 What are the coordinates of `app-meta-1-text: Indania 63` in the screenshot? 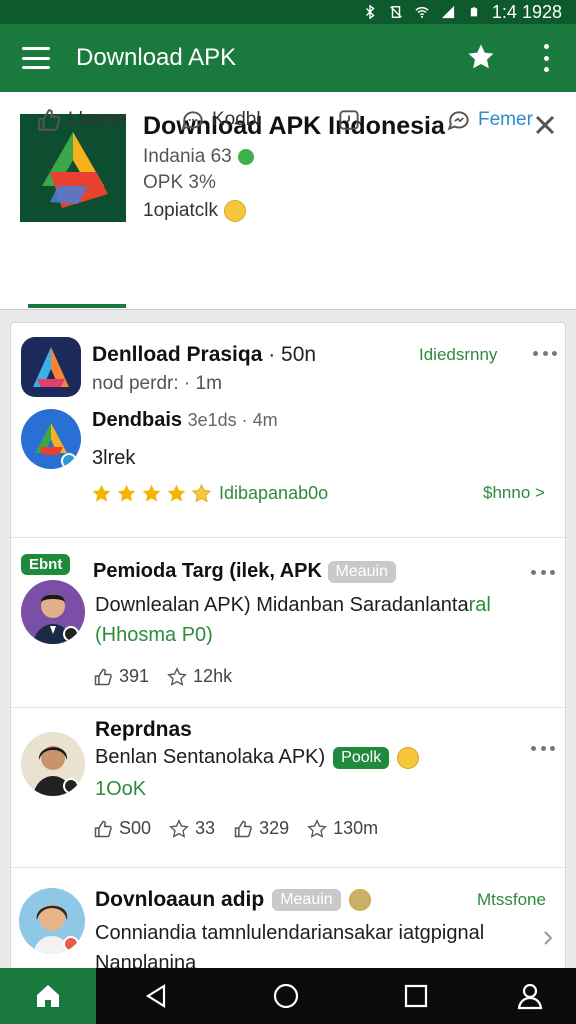 It's located at (187, 156).